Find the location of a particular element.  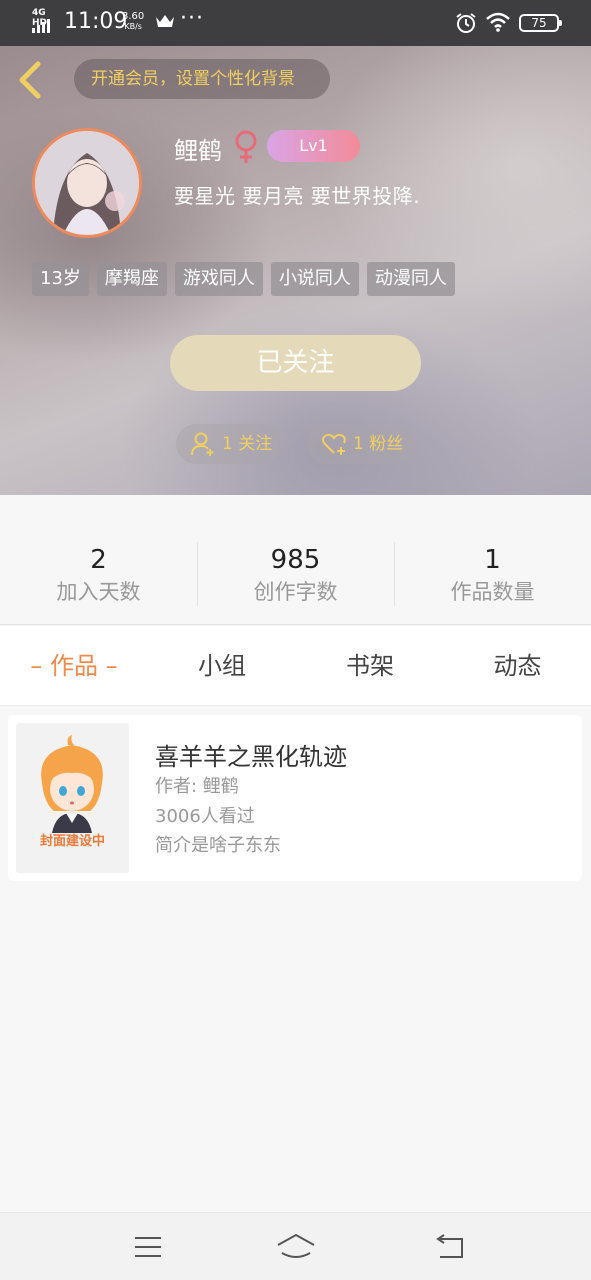

menu-icon is located at coordinates (148, 1247).